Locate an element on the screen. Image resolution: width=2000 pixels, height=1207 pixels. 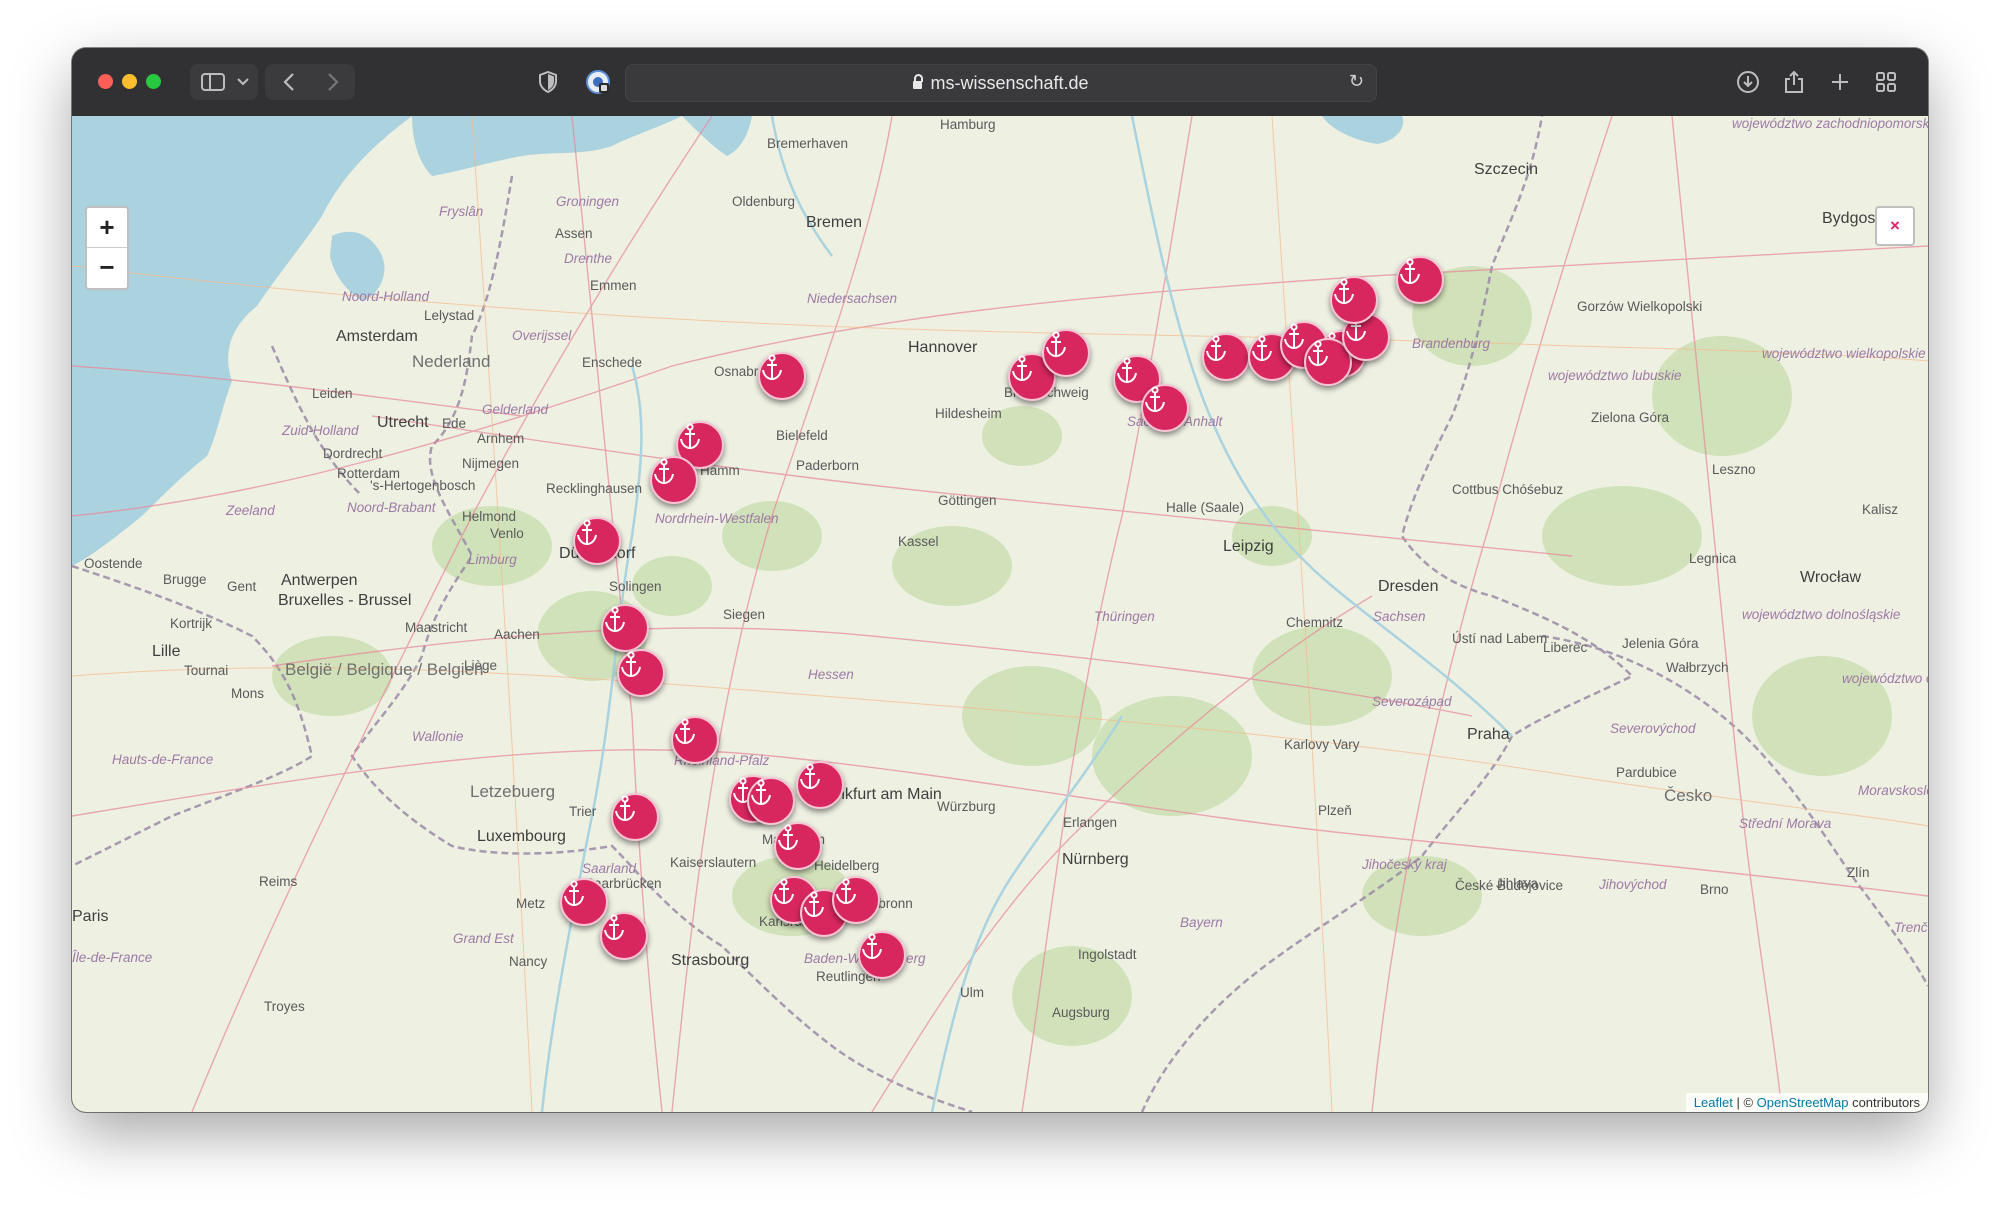
address-bar: ms-wissenschaft.de ↻ is located at coordinates (1001, 83).